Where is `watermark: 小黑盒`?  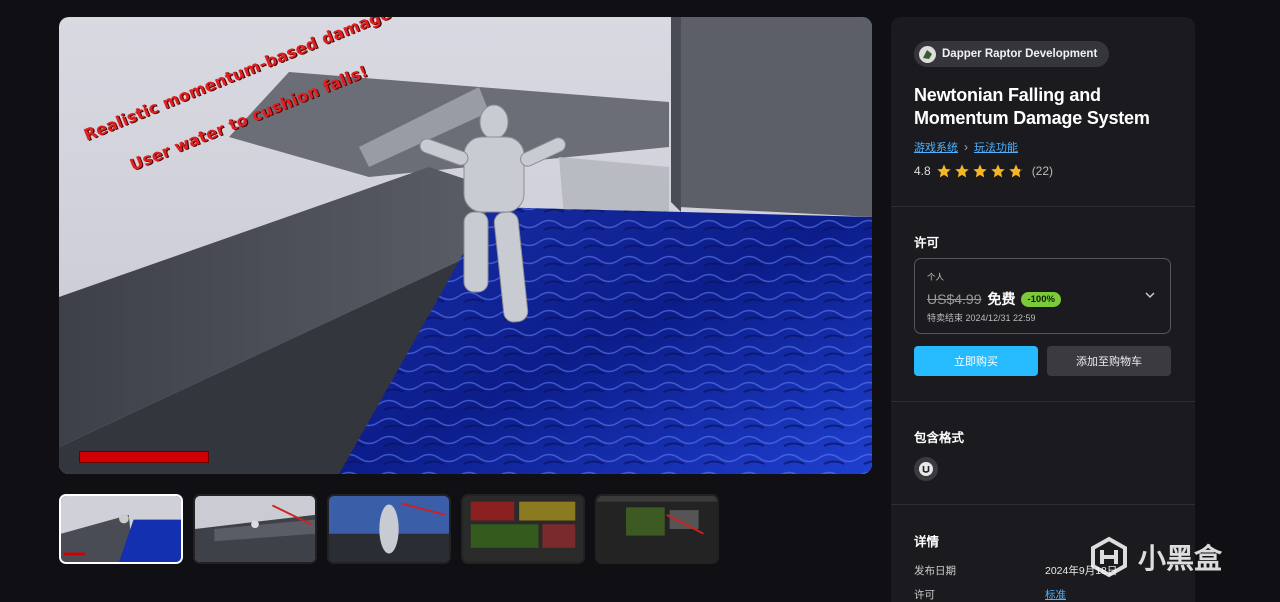
watermark: 小黑盒 is located at coordinates (1155, 557).